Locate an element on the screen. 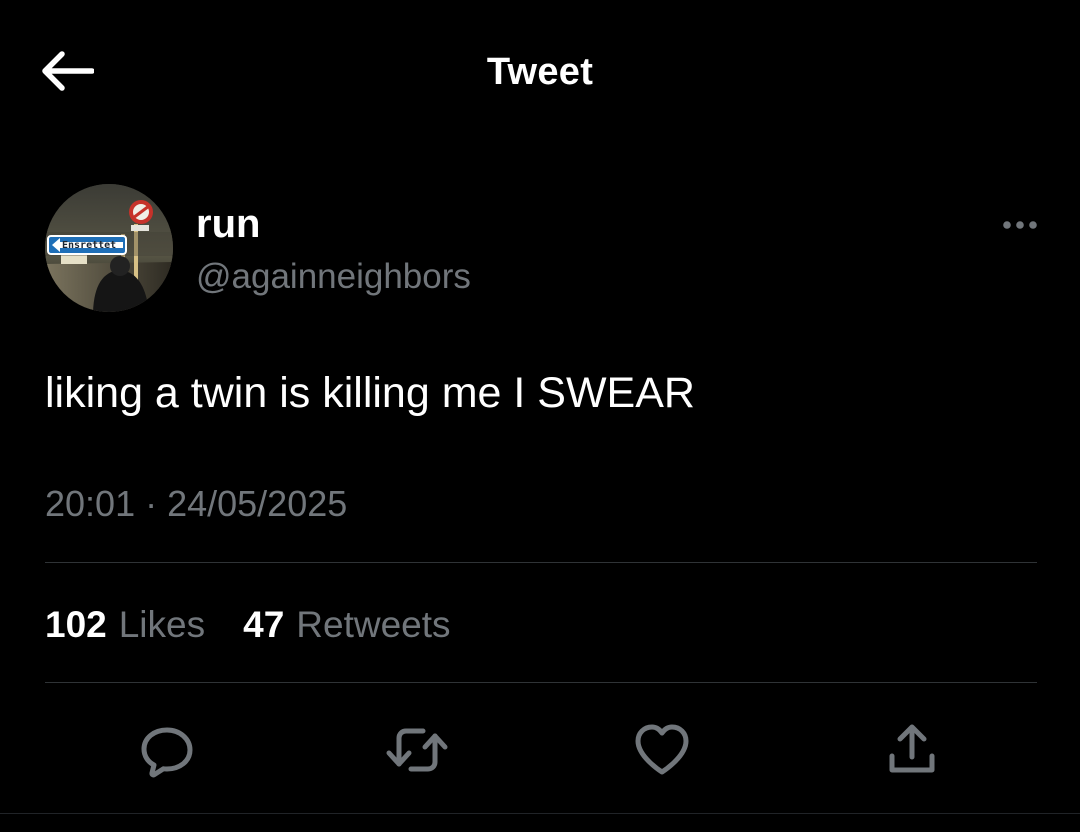  tweet-timestamp: 20:01 · 24/05/2025 is located at coordinates (196, 504).